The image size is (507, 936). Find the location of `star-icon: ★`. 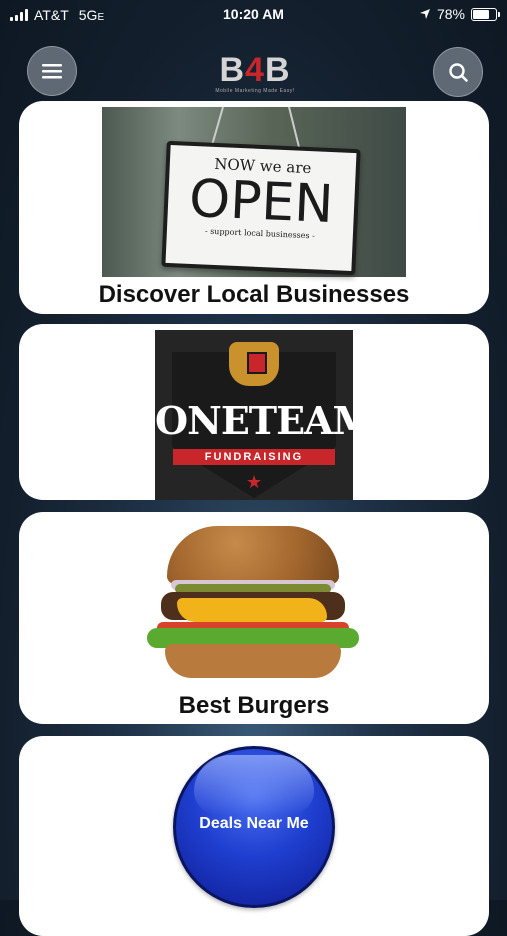

star-icon: ★ is located at coordinates (254, 482).